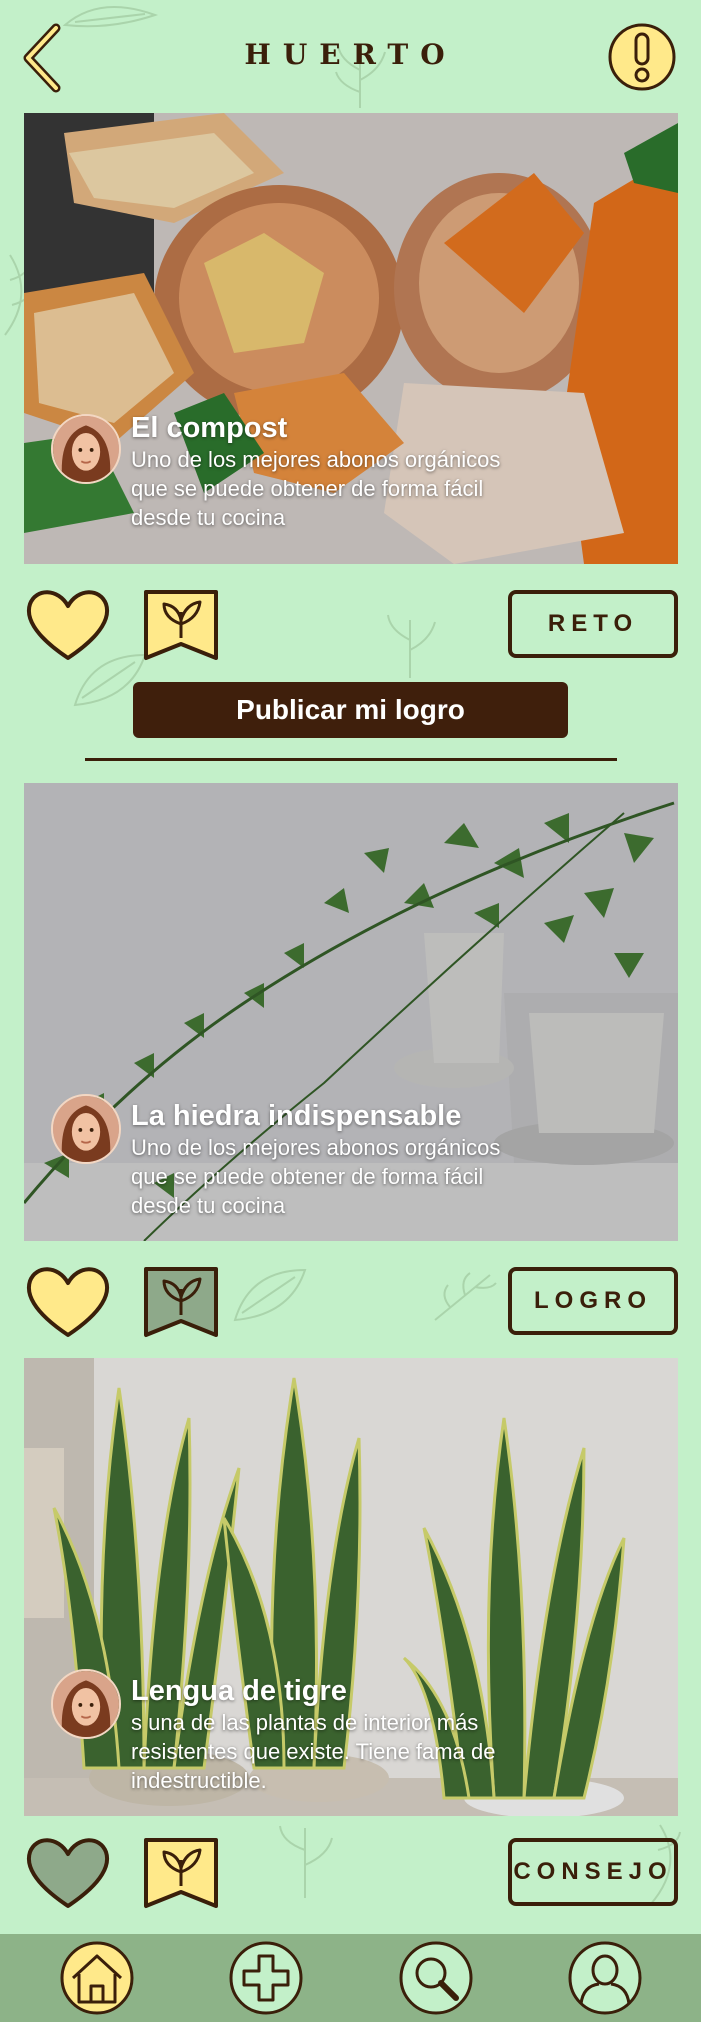 This screenshot has height=2022, width=701. What do you see at coordinates (351, 759) in the screenshot?
I see `divider` at bounding box center [351, 759].